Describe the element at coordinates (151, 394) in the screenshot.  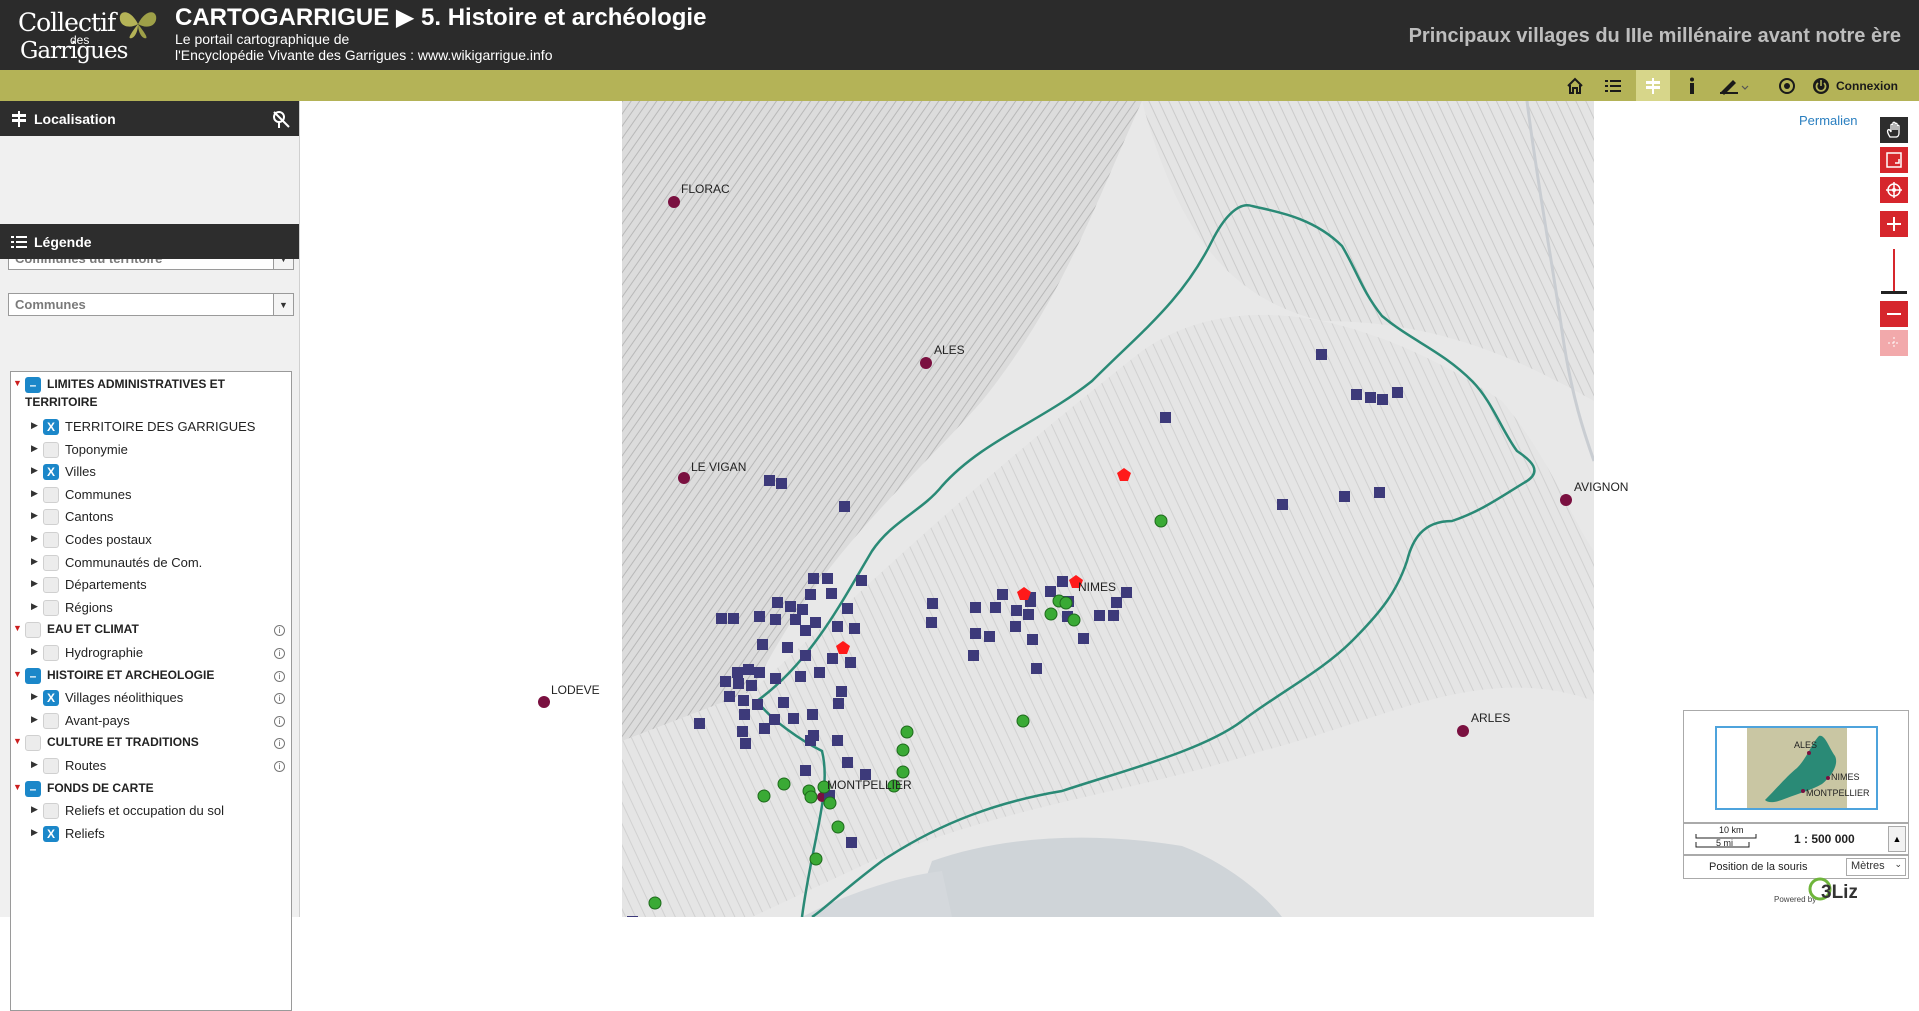
I see `legend-group: ▼ – LIMITES ADMINISTRATIVES ET TERRITOIRE` at that location.